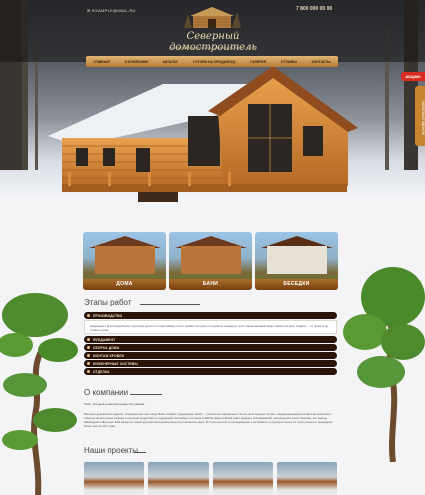 Image resolution: width=425 pixels, height=495 pixels. Describe the element at coordinates (109, 355) in the screenshot. I see `stage-label: МОНТАЖ КРОВЛИ` at that location.